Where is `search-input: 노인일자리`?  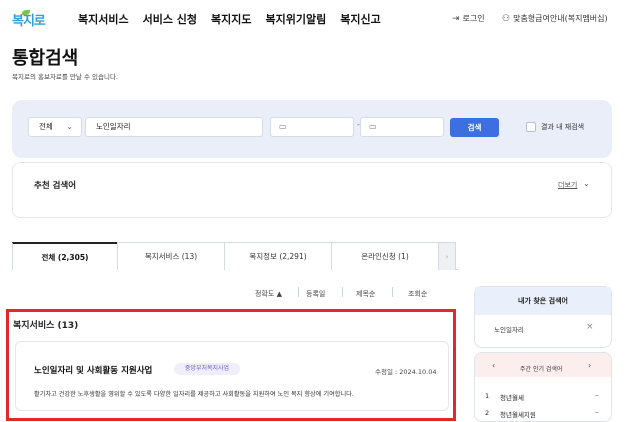
search-input: 노인일자리 is located at coordinates (174, 127).